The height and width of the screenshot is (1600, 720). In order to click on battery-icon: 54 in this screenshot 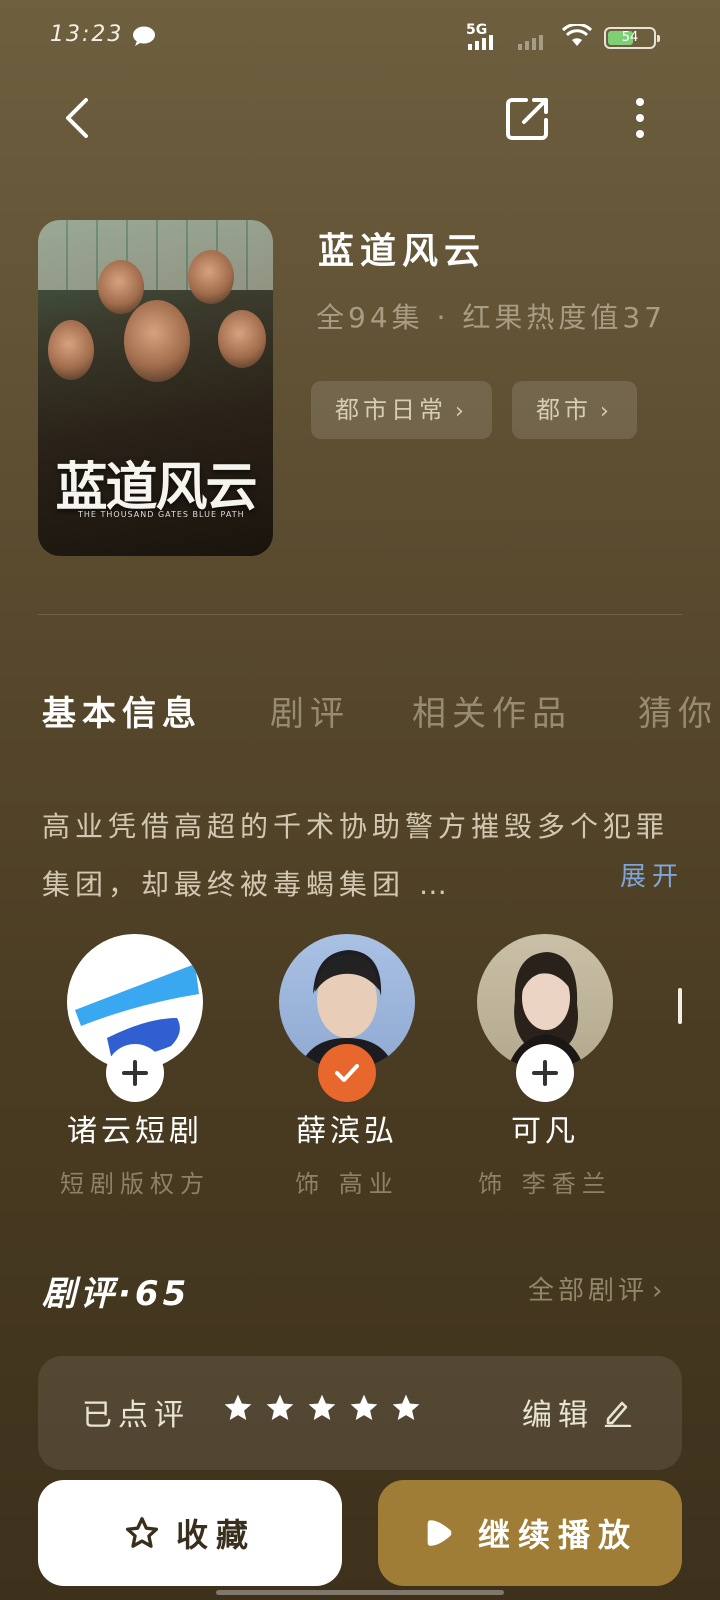, I will do `click(632, 38)`.